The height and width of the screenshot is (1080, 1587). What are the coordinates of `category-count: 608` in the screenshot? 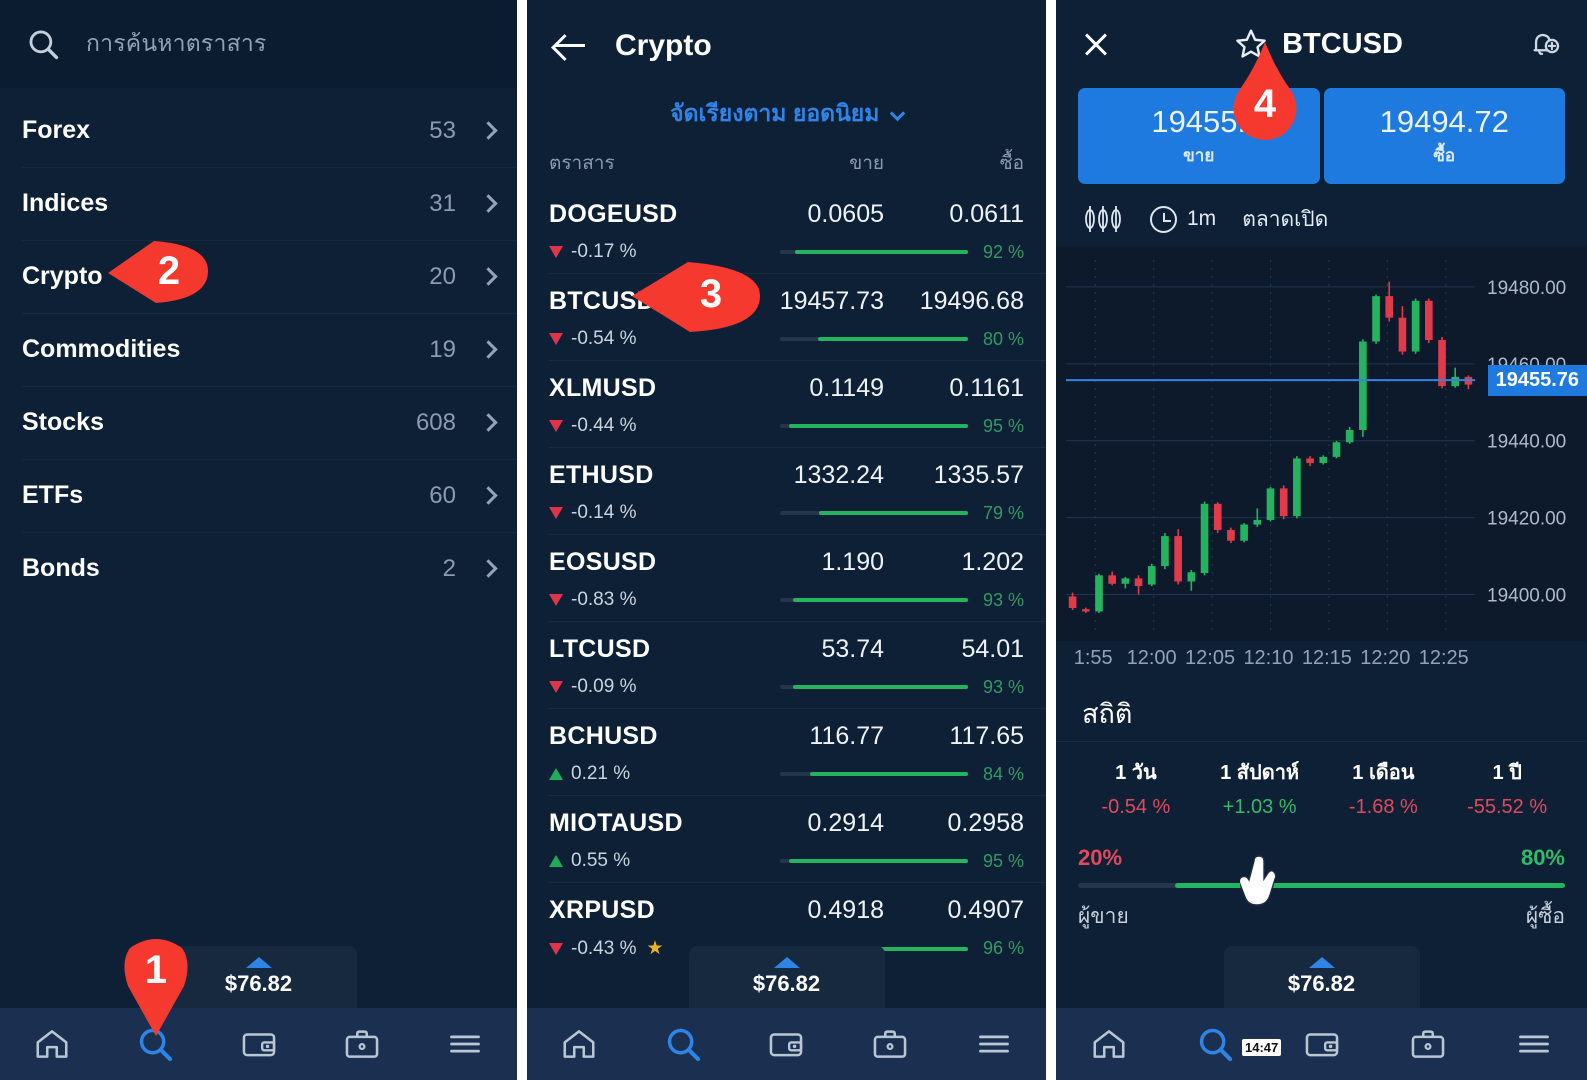 It's located at (435, 422).